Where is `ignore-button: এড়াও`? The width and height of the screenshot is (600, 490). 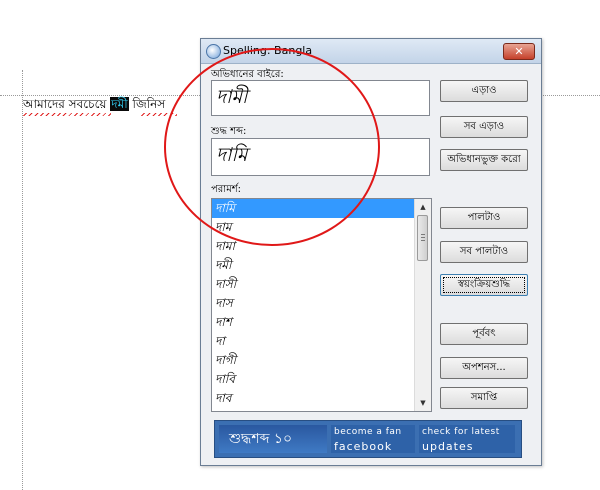 ignore-button: এড়াও is located at coordinates (484, 91).